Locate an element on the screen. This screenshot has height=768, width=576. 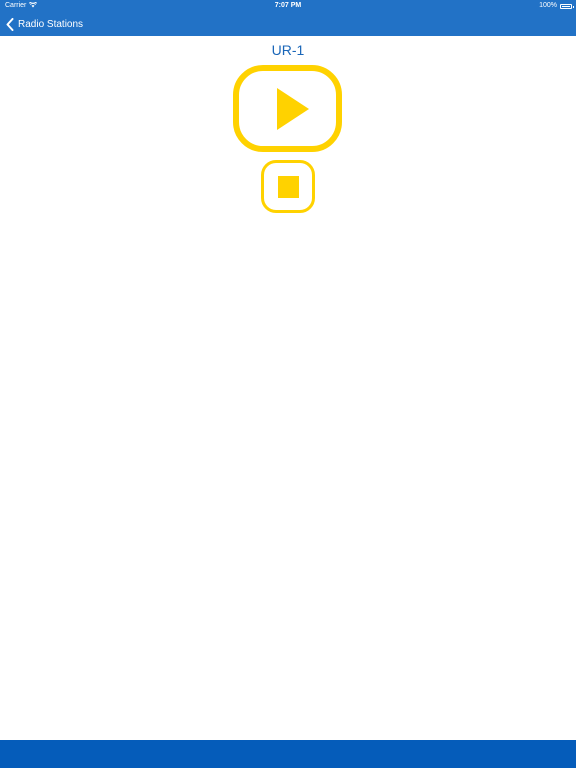
status-time: 7:07 PM is located at coordinates (288, 5).